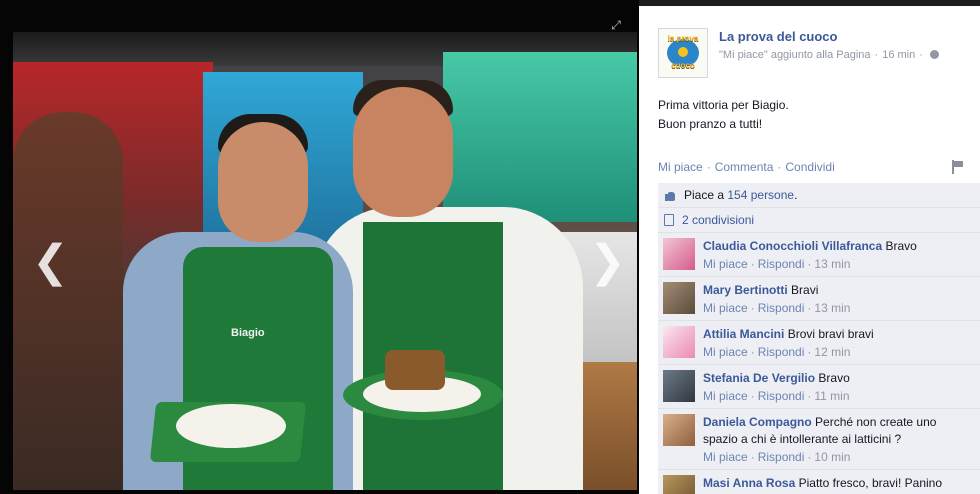 The image size is (980, 494). I want to click on photo-bg, so click(540, 137).